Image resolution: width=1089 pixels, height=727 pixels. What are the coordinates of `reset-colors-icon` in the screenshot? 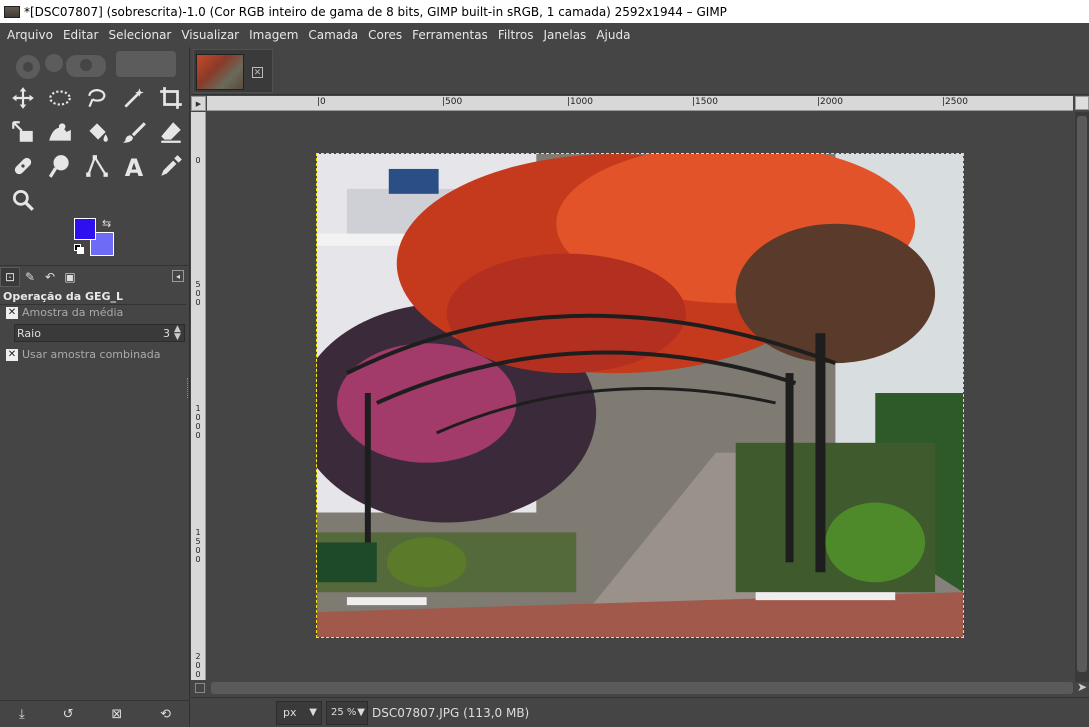 It's located at (79, 249).